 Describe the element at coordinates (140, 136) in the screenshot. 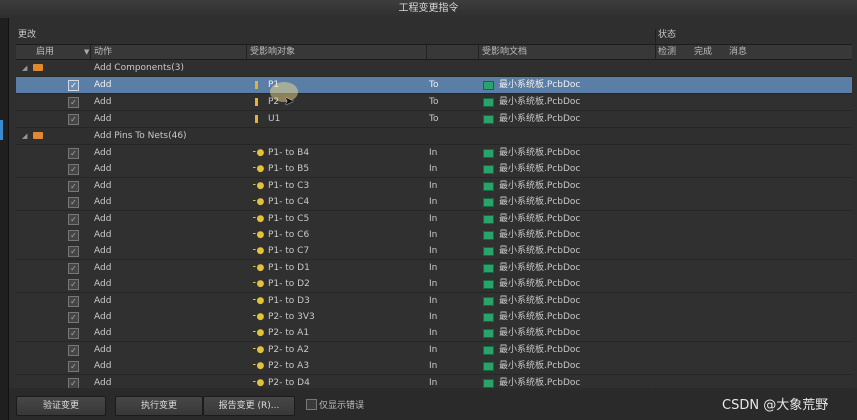

I see `group-label: Add Pins To Nets(46)` at that location.